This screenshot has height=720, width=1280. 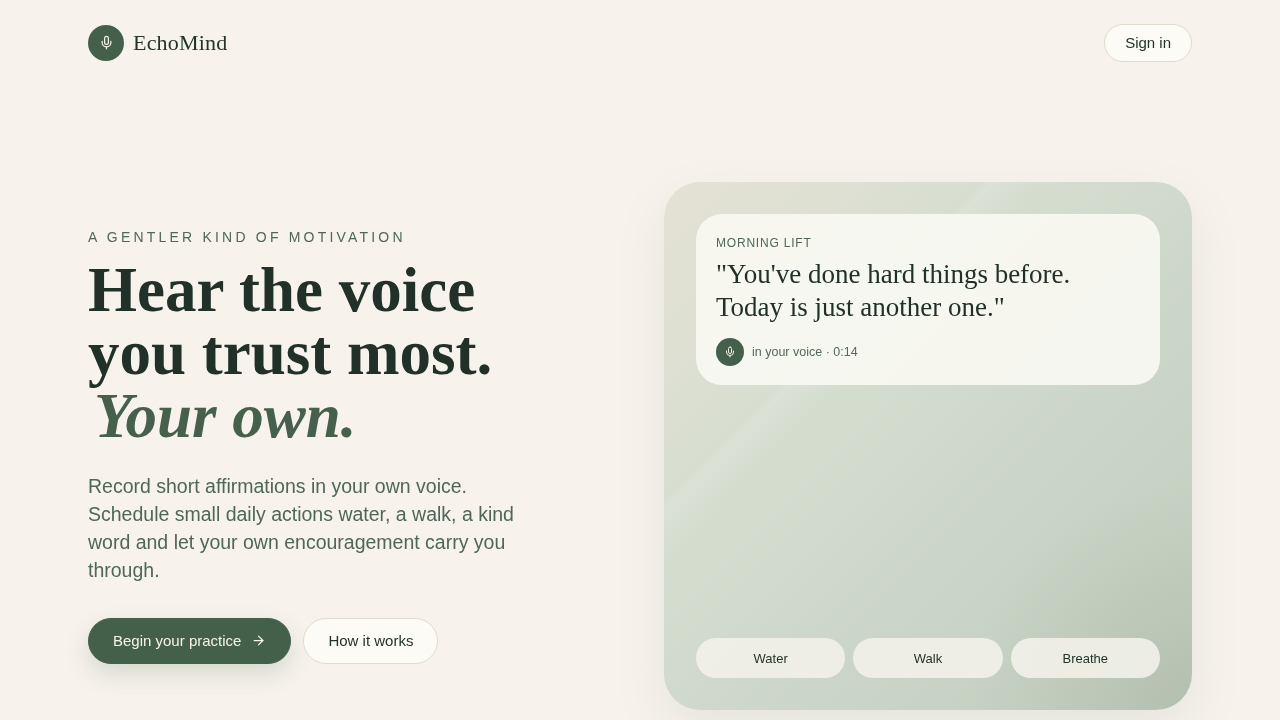 What do you see at coordinates (247, 236) in the screenshot?
I see `eyebrow-text: A GENTLER KIND OF MOTIVATION` at bounding box center [247, 236].